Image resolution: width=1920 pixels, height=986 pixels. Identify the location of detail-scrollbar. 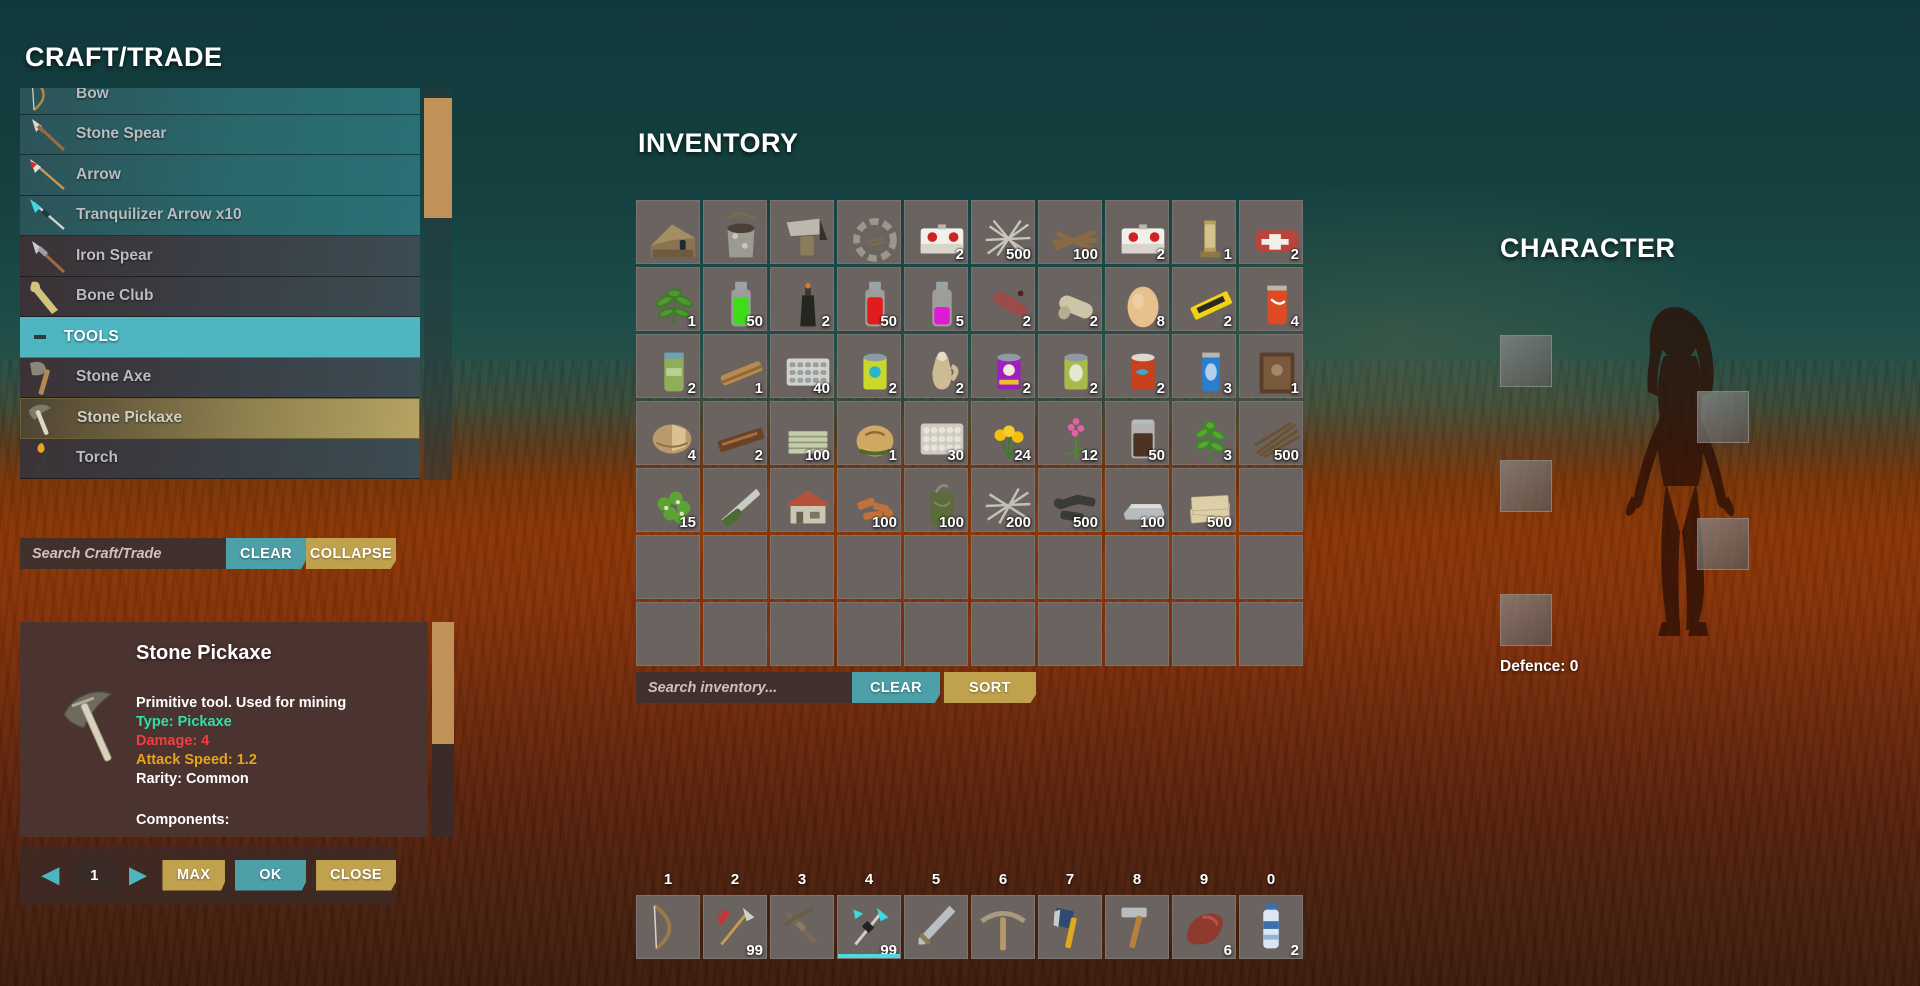
(443, 729).